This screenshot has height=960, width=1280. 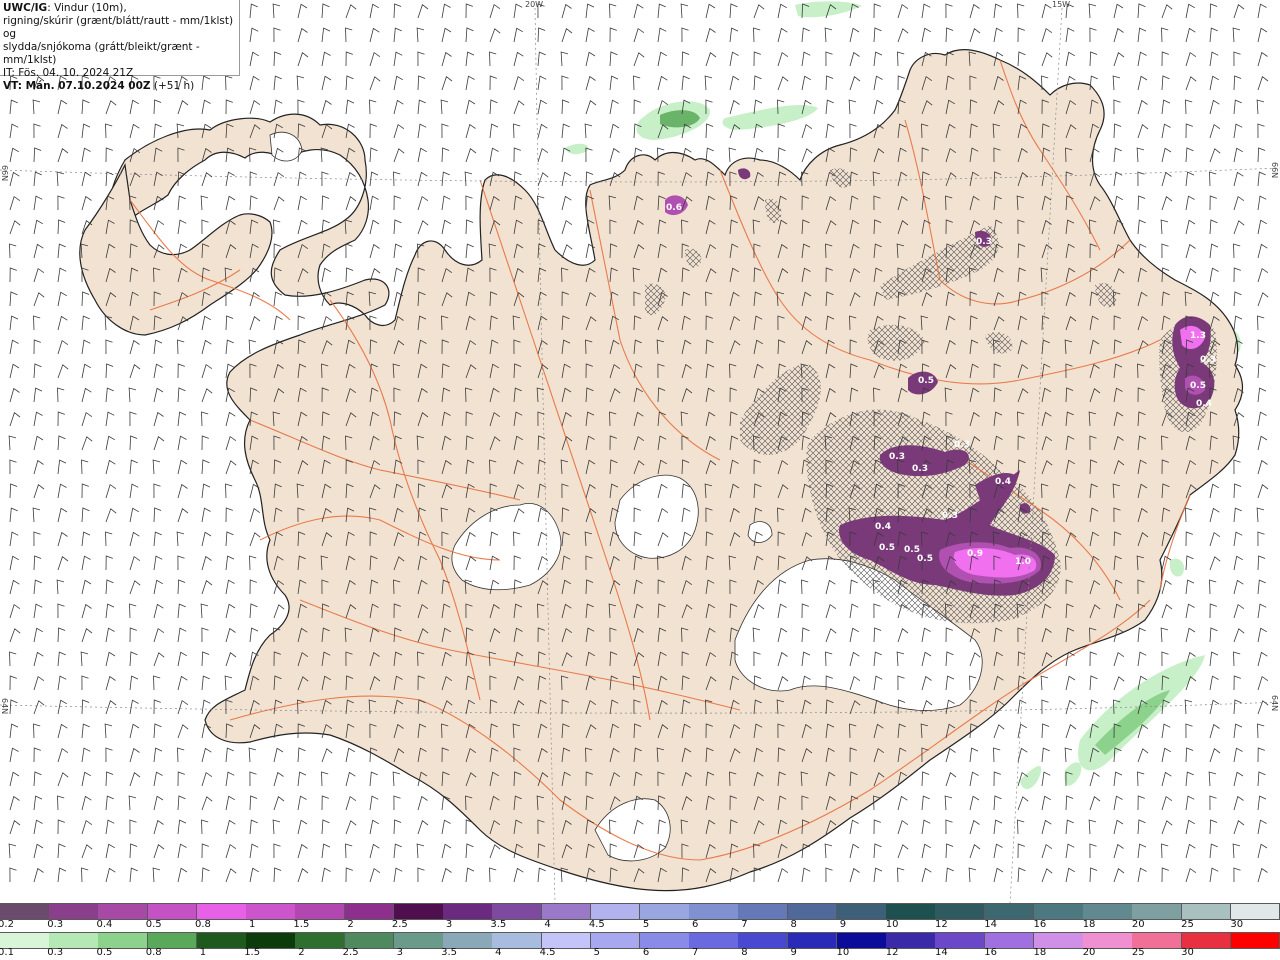 I want to click on valid-time: VT: Mán. 07.10.2024 00Z (+51 h), so click(x=119, y=86).